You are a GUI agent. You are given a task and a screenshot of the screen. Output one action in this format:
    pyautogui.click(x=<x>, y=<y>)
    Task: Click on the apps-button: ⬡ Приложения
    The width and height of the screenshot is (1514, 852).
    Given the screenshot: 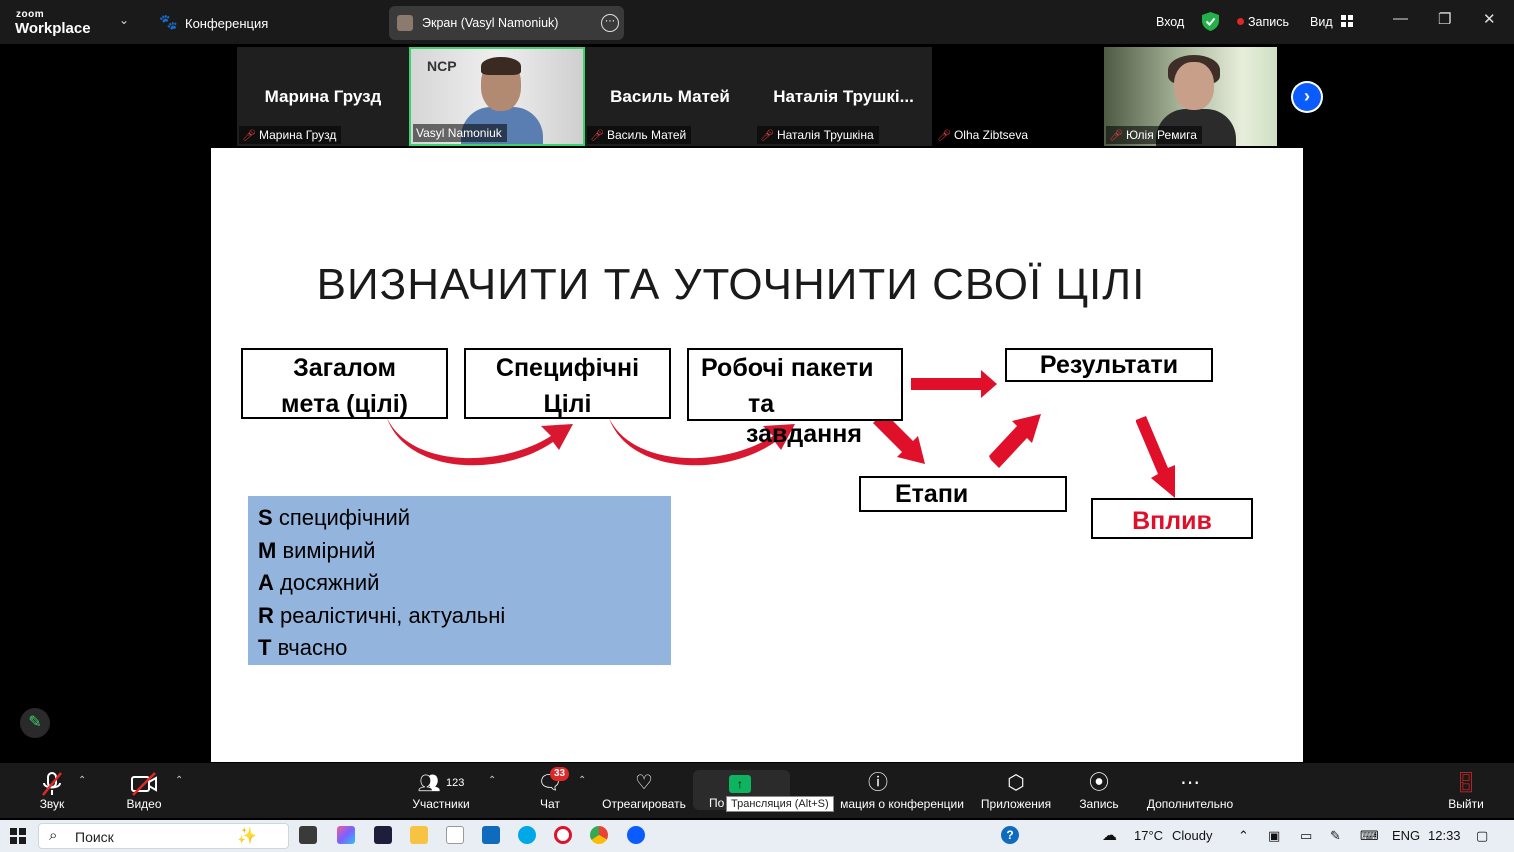 What is the action you would take?
    pyautogui.click(x=1016, y=790)
    